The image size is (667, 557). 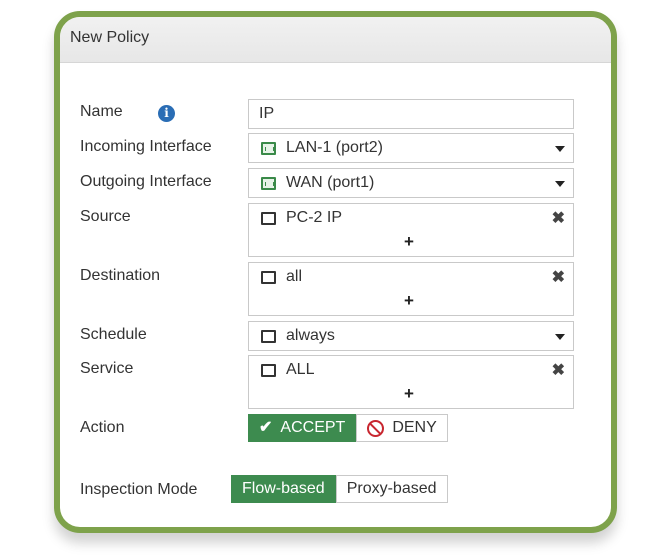 I want to click on proxy-based-label: Proxy-based, so click(x=391, y=488).